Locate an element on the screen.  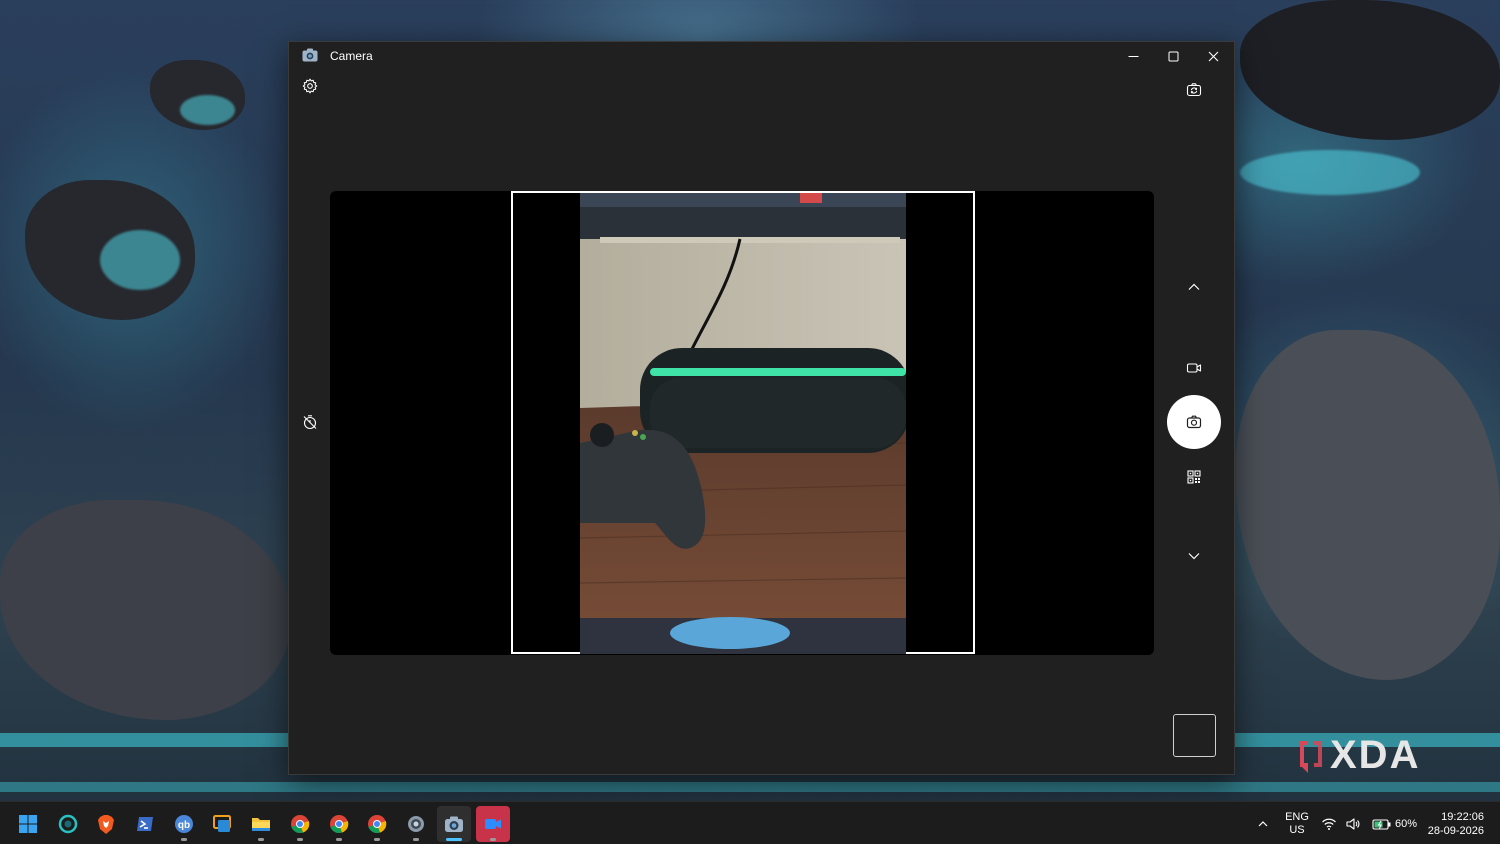
xda-logo-icon is located at coordinates (1311, 756).